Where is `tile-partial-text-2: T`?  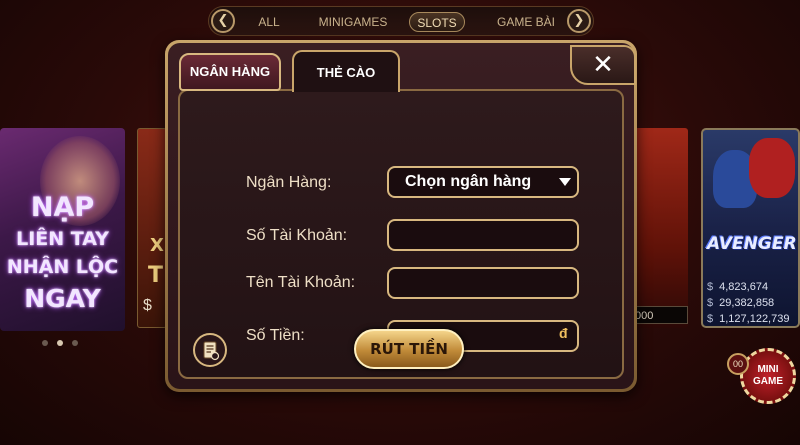 tile-partial-text-2: T is located at coordinates (156, 275).